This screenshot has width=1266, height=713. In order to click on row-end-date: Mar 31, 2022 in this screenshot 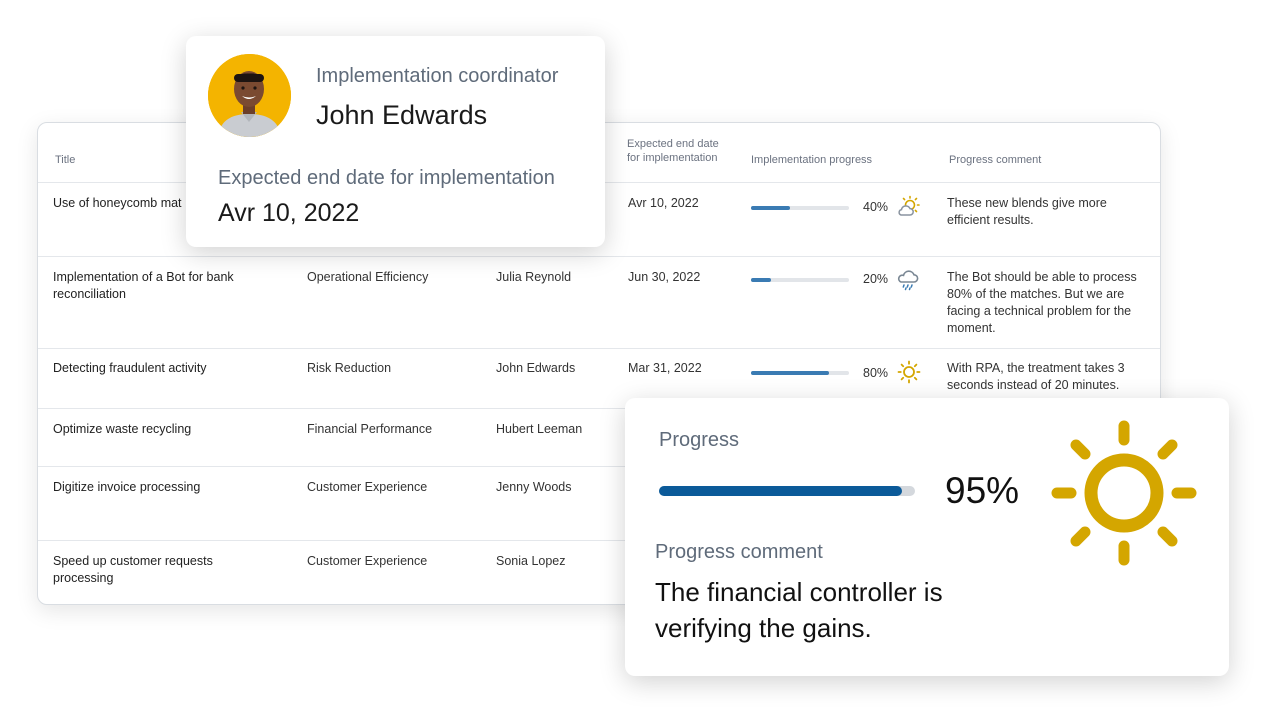, I will do `click(665, 368)`.